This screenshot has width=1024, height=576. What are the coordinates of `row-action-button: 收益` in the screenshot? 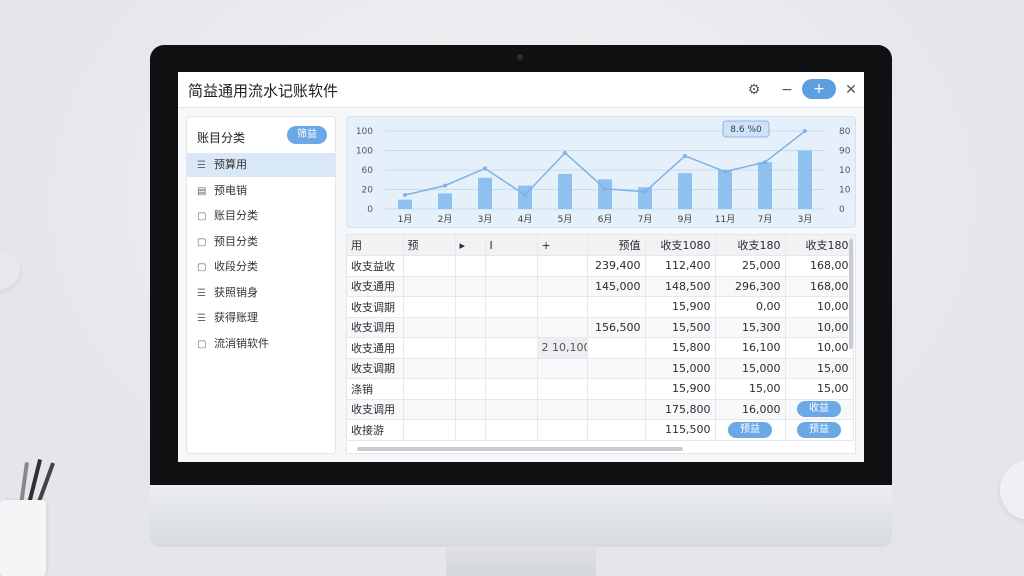 It's located at (819, 409).